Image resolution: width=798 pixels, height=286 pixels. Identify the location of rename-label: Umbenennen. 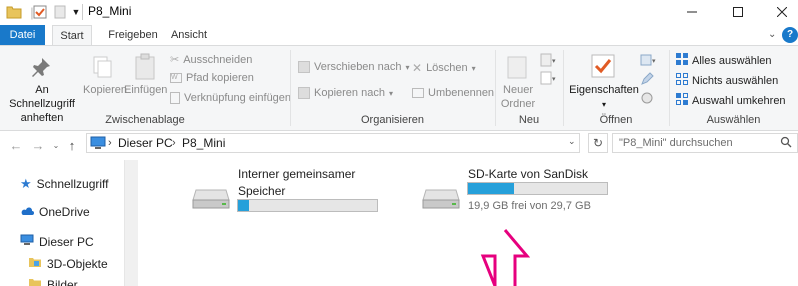
(461, 93).